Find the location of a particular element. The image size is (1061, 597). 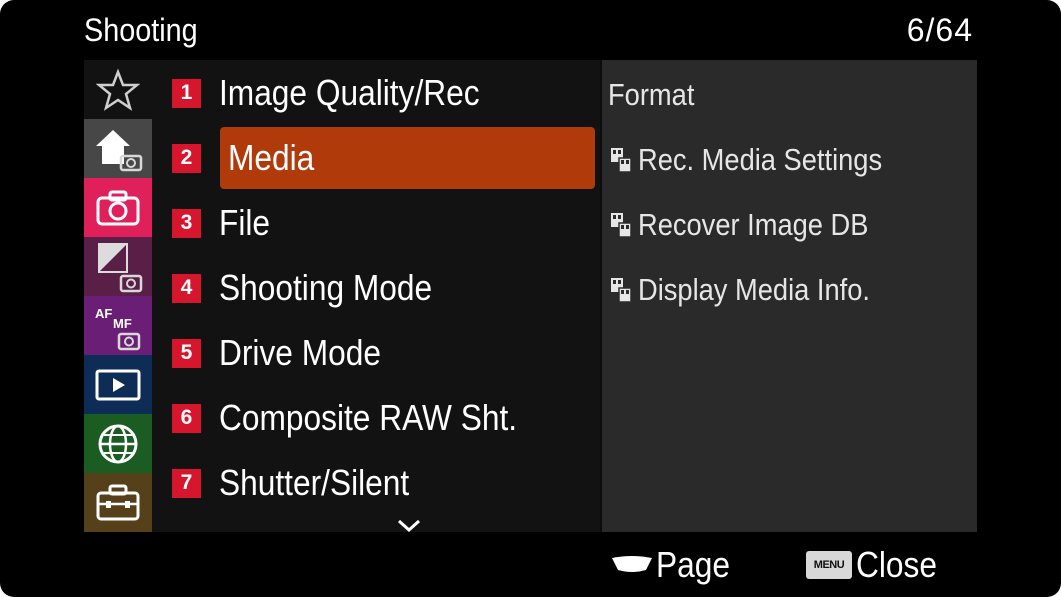

rail-item-favorites is located at coordinates (118, 89).